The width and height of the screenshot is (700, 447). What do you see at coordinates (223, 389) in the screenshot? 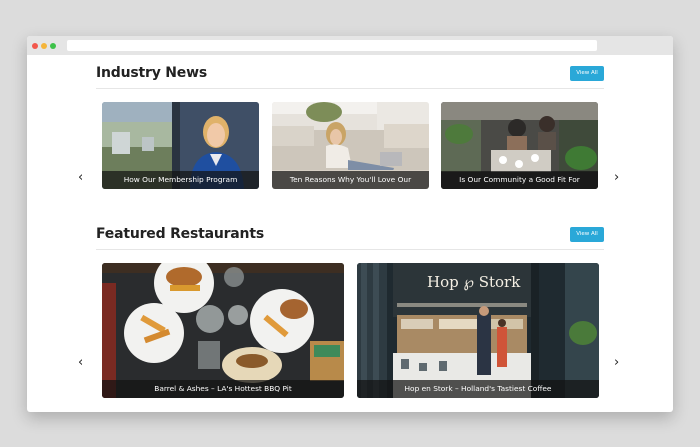
I see `restaurant-card-caption: Barrel & Ashes – LA's Hottest BBQ Pit` at bounding box center [223, 389].